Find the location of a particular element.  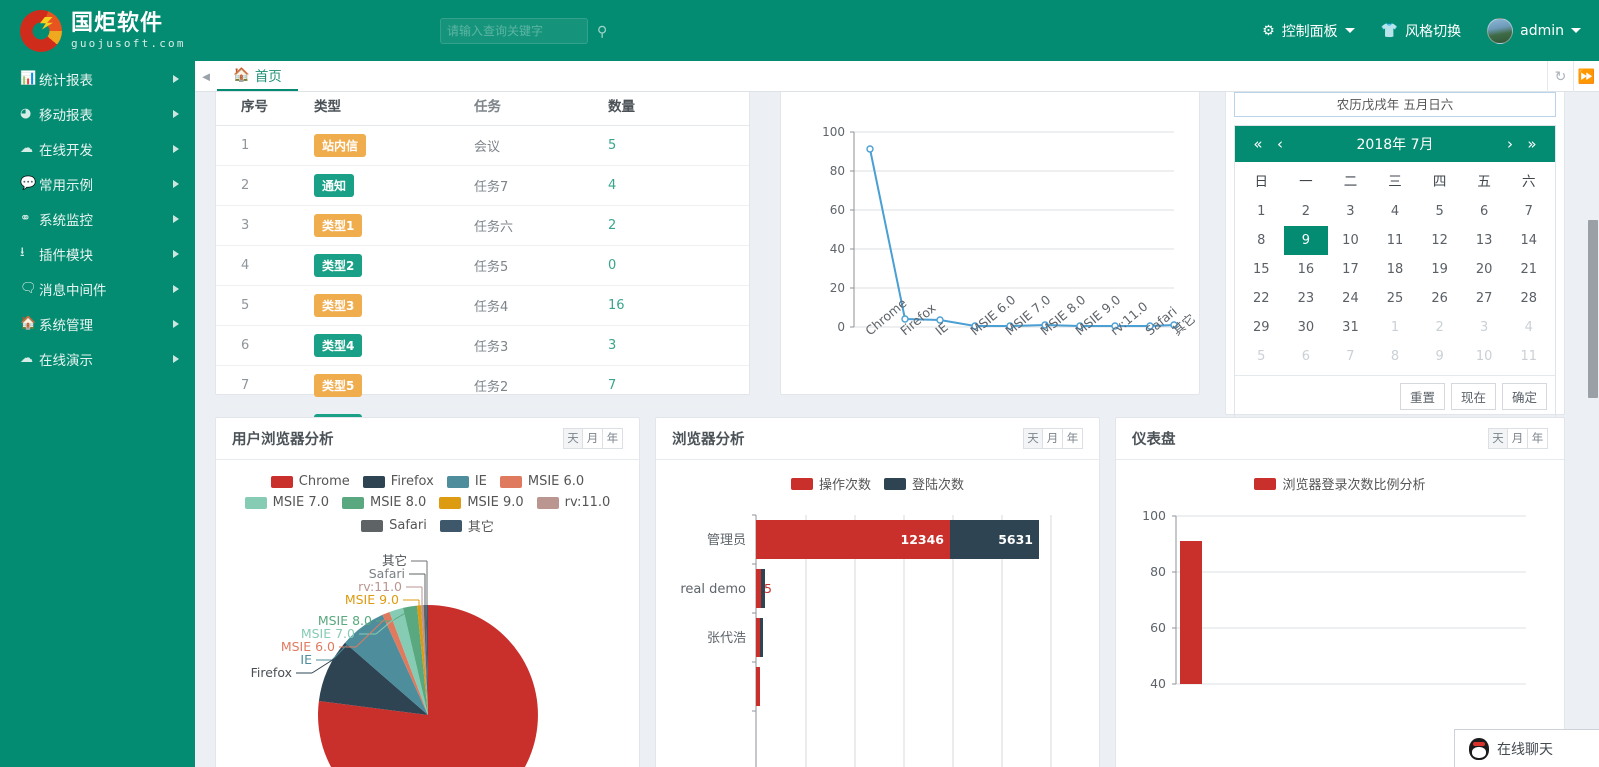

datepicker-title: 2018年 7月 is located at coordinates (1395, 144).